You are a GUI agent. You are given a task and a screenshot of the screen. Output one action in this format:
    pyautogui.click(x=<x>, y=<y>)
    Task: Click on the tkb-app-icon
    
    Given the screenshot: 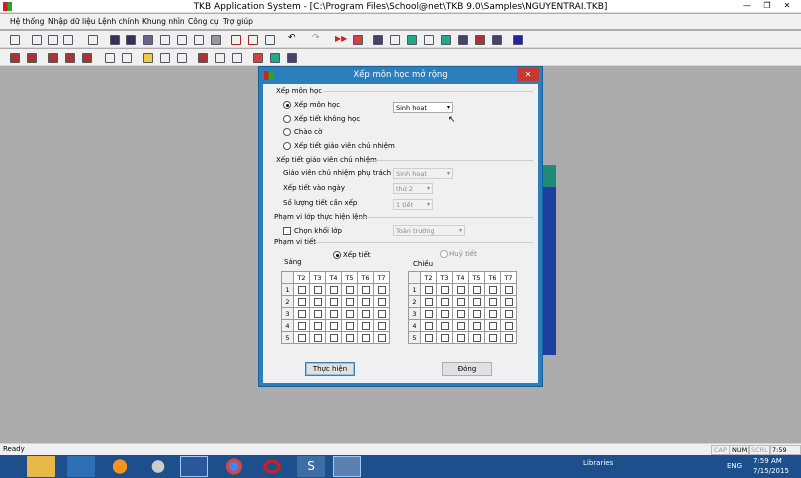 What is the action you would take?
    pyautogui.click(x=347, y=466)
    